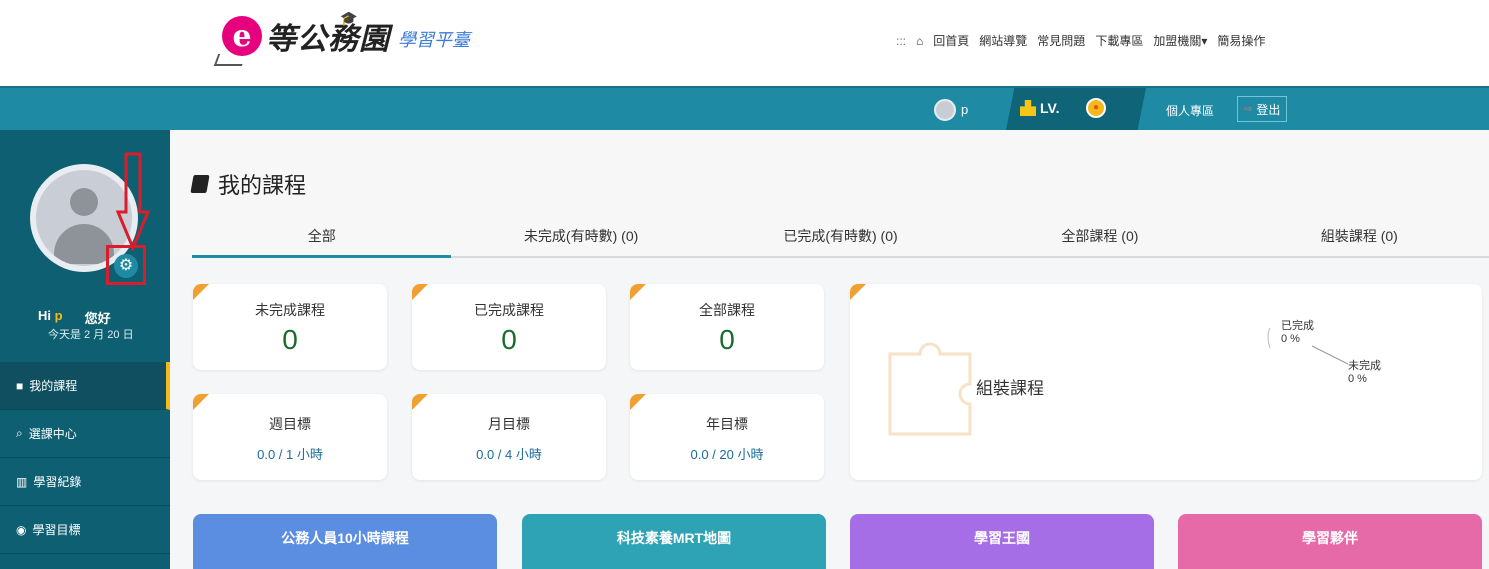  I want to click on stat-card-incomplete: 未完成課程 0, so click(290, 327).